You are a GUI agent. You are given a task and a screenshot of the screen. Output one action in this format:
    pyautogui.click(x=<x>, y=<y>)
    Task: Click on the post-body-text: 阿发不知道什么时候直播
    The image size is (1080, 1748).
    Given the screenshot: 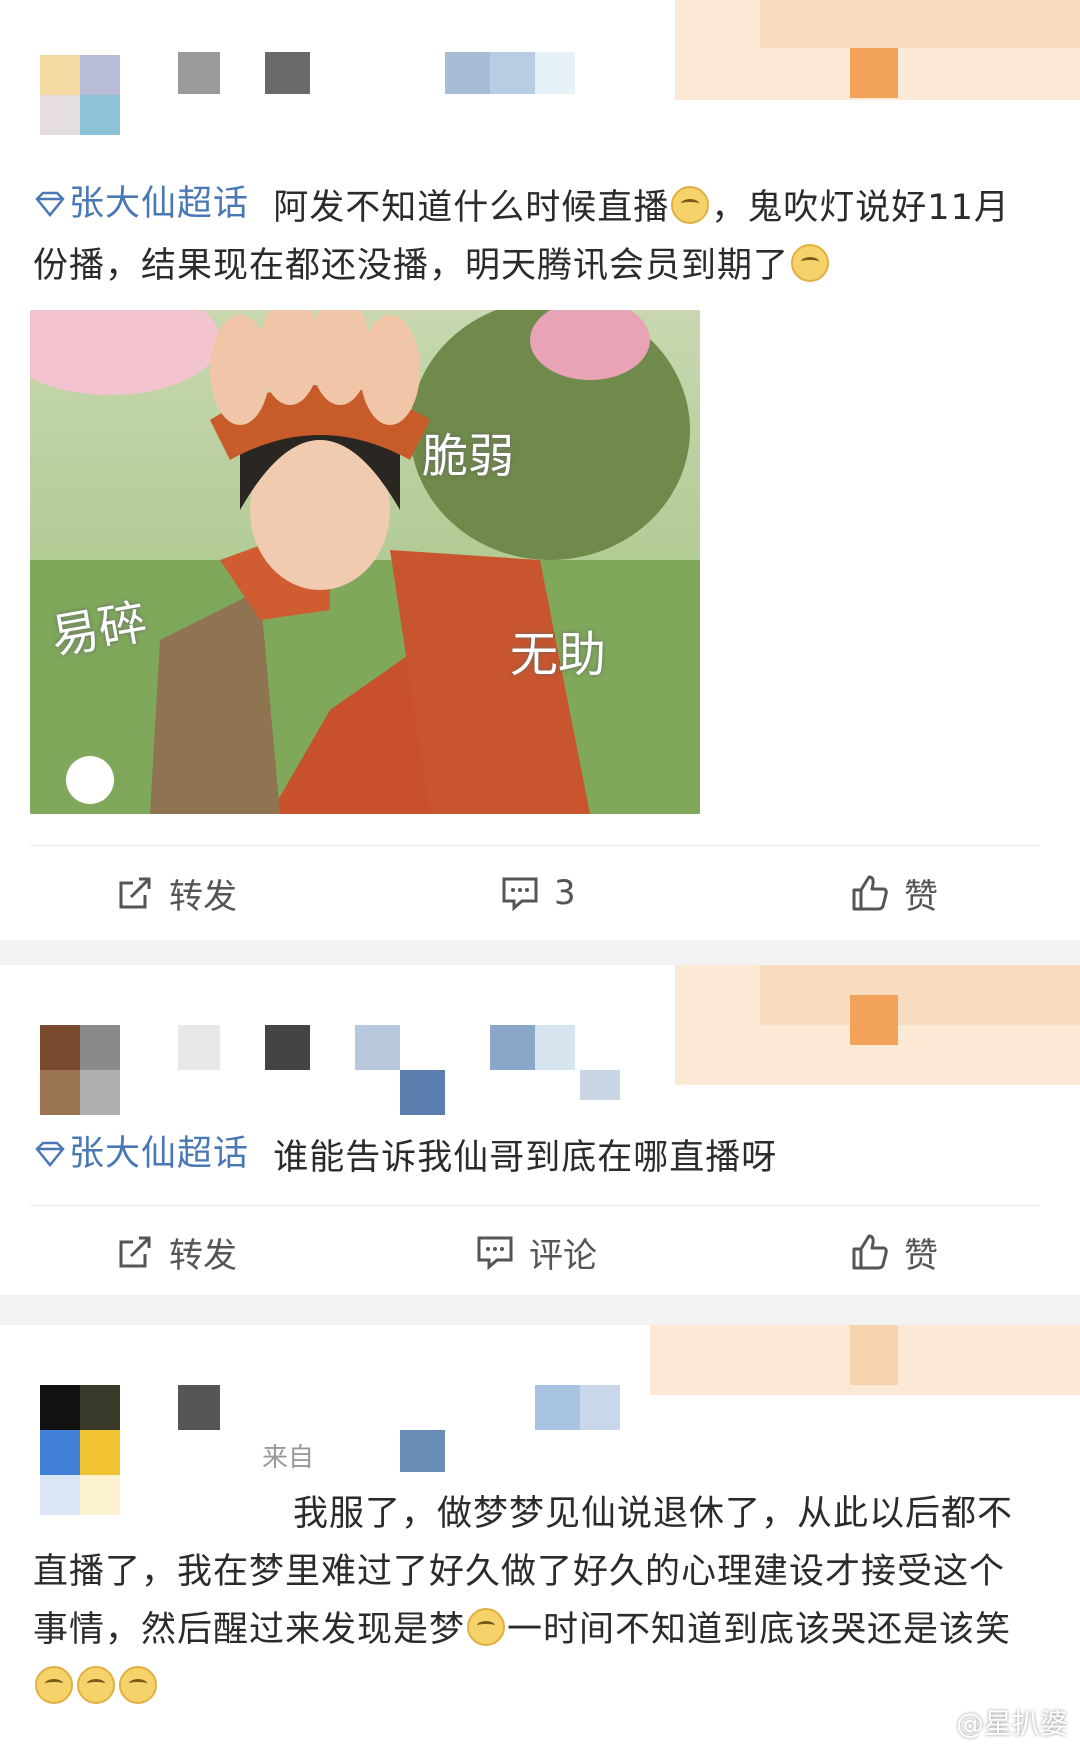 What is the action you would take?
    pyautogui.click(x=471, y=208)
    